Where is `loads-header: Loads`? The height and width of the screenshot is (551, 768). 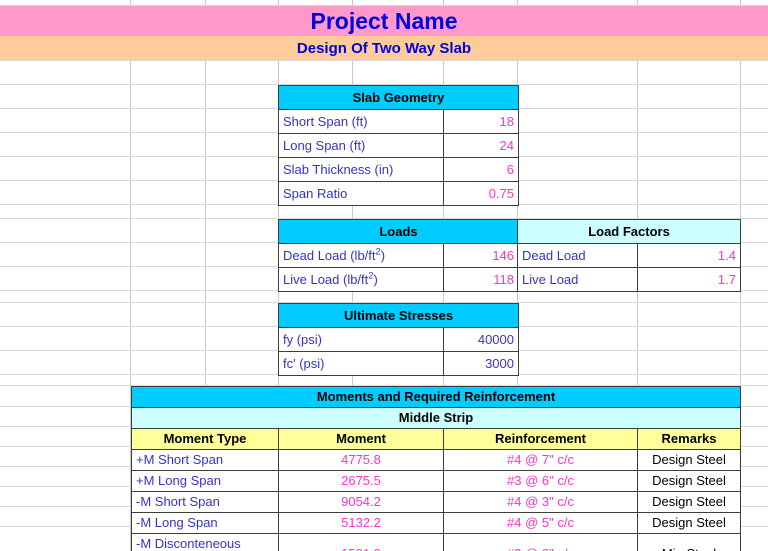
loads-header: Loads is located at coordinates (398, 231).